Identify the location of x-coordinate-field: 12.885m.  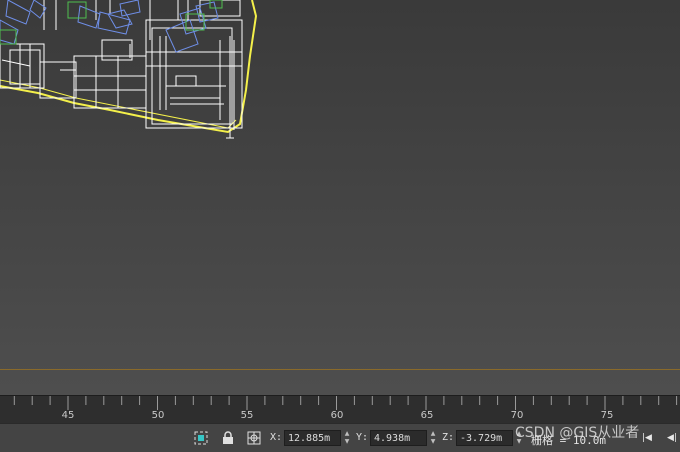
(312, 438).